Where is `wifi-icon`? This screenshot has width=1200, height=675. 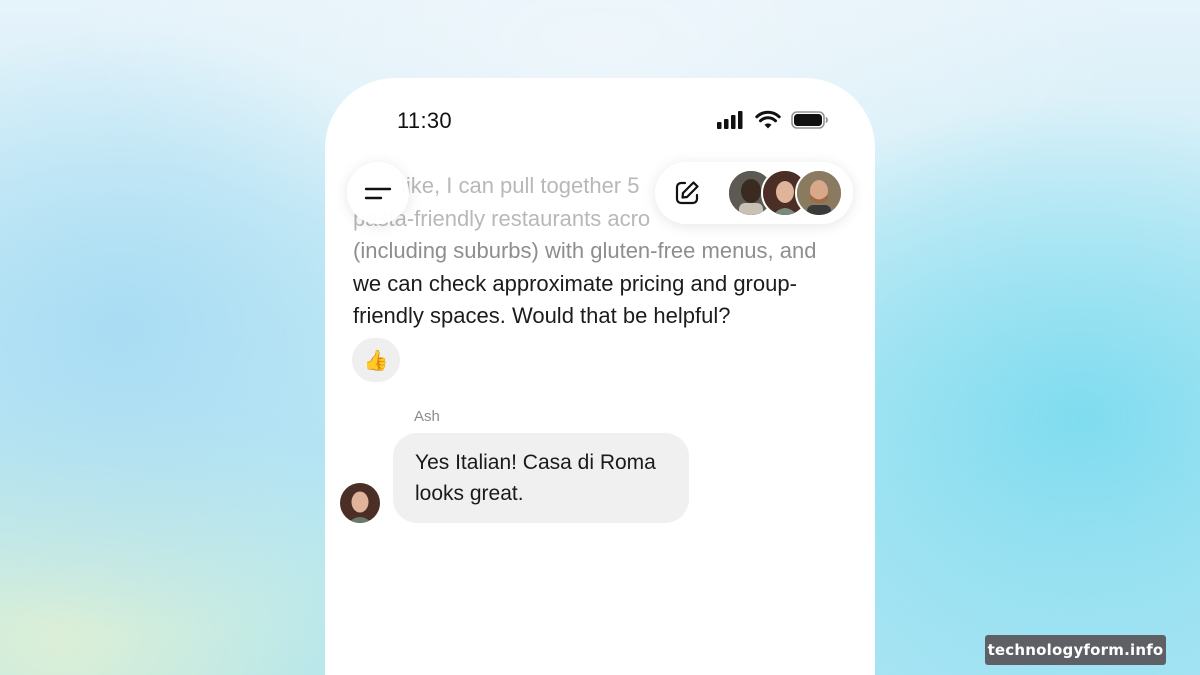
wifi-icon is located at coordinates (768, 119).